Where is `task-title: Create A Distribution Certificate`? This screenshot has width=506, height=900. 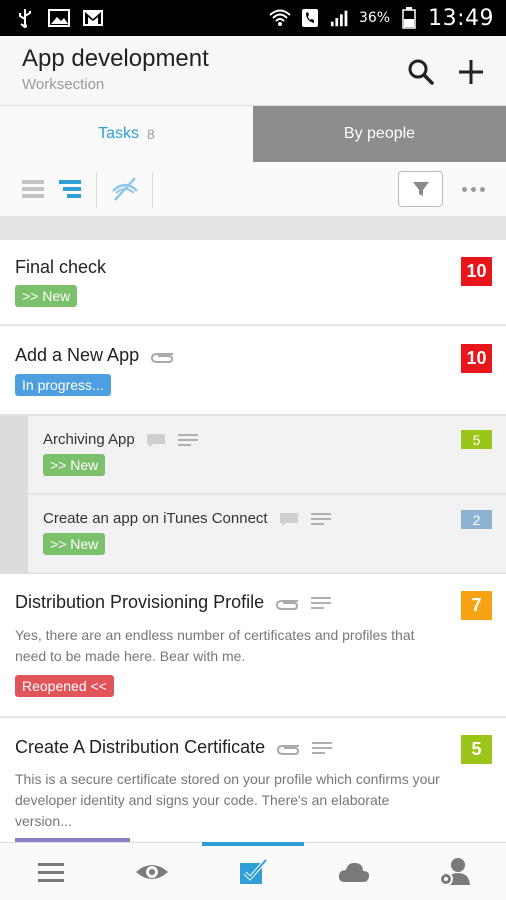
task-title: Create A Distribution Certificate is located at coordinates (140, 747).